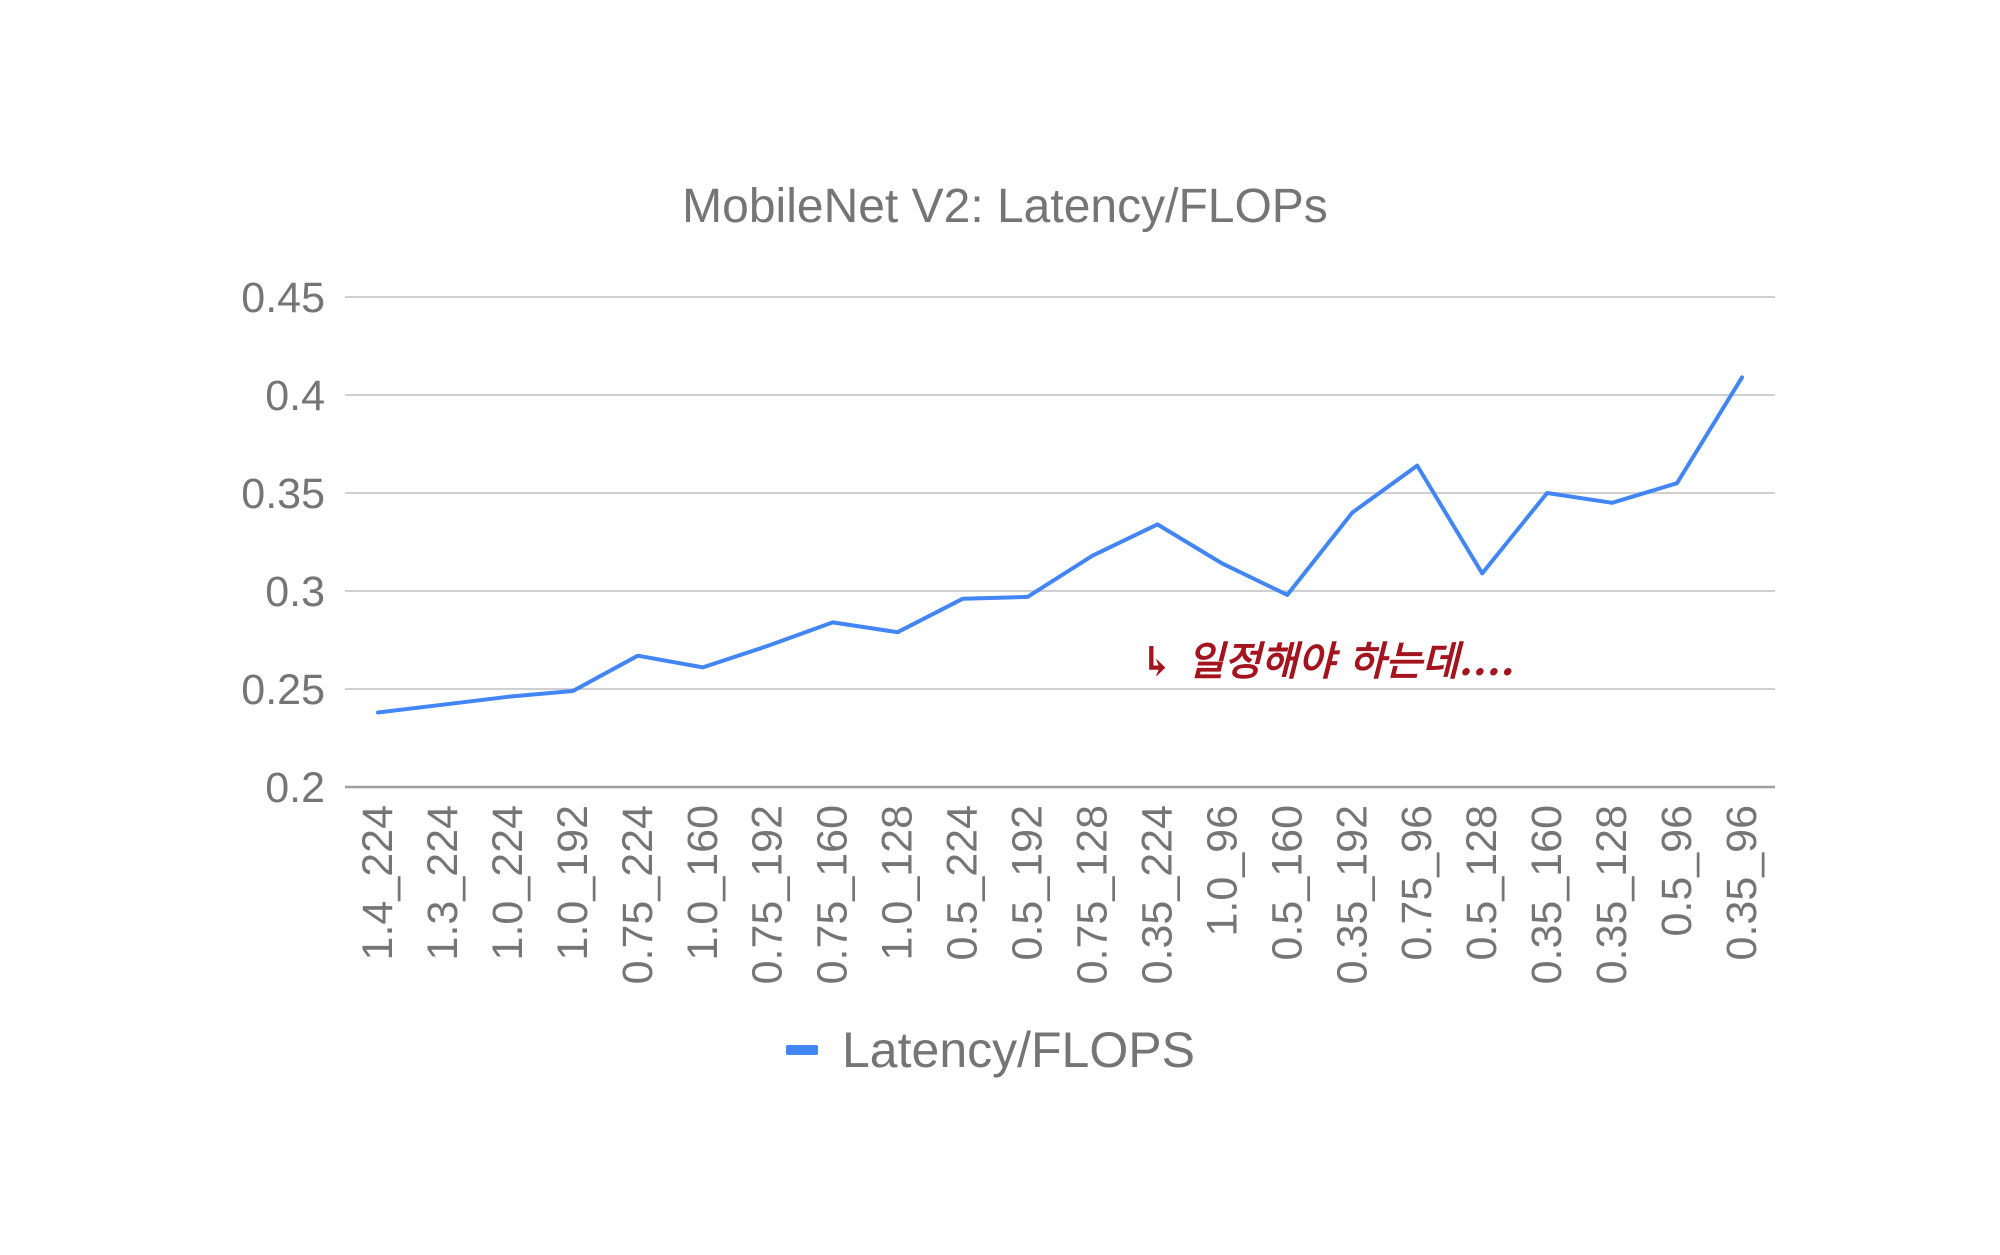  Describe the element at coordinates (768, 894) in the screenshot. I see `x-tick-label: 0.75_192` at that location.